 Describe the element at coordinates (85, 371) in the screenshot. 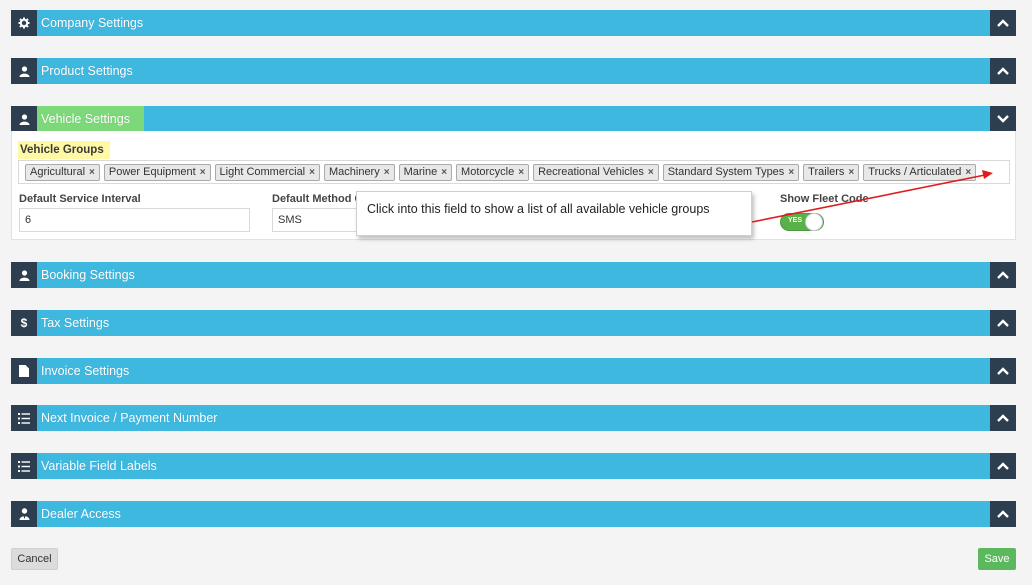

I see `panel-title: Invoice Settings` at that location.